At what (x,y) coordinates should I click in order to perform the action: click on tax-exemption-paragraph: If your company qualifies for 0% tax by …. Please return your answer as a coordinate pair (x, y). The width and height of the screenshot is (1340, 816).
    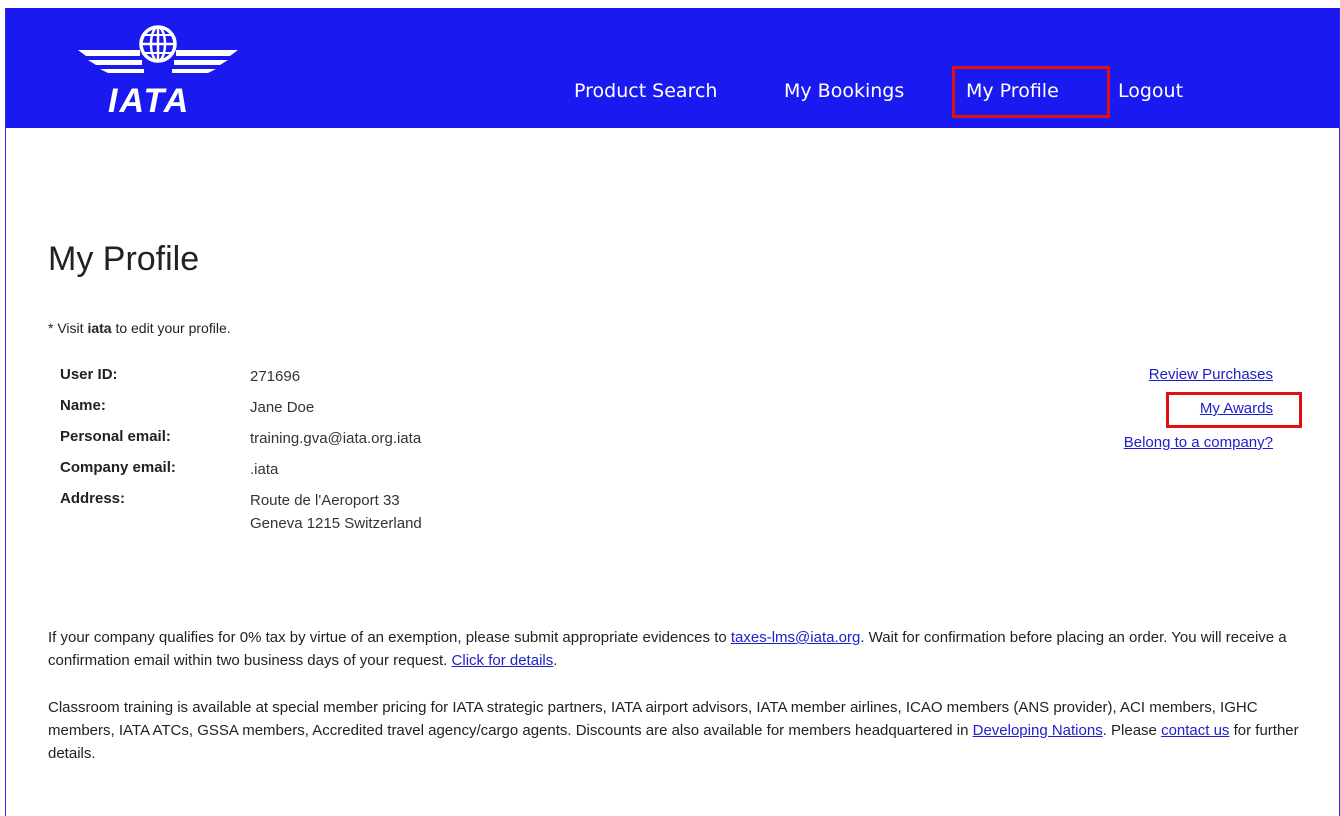
    Looking at the image, I should click on (683, 649).